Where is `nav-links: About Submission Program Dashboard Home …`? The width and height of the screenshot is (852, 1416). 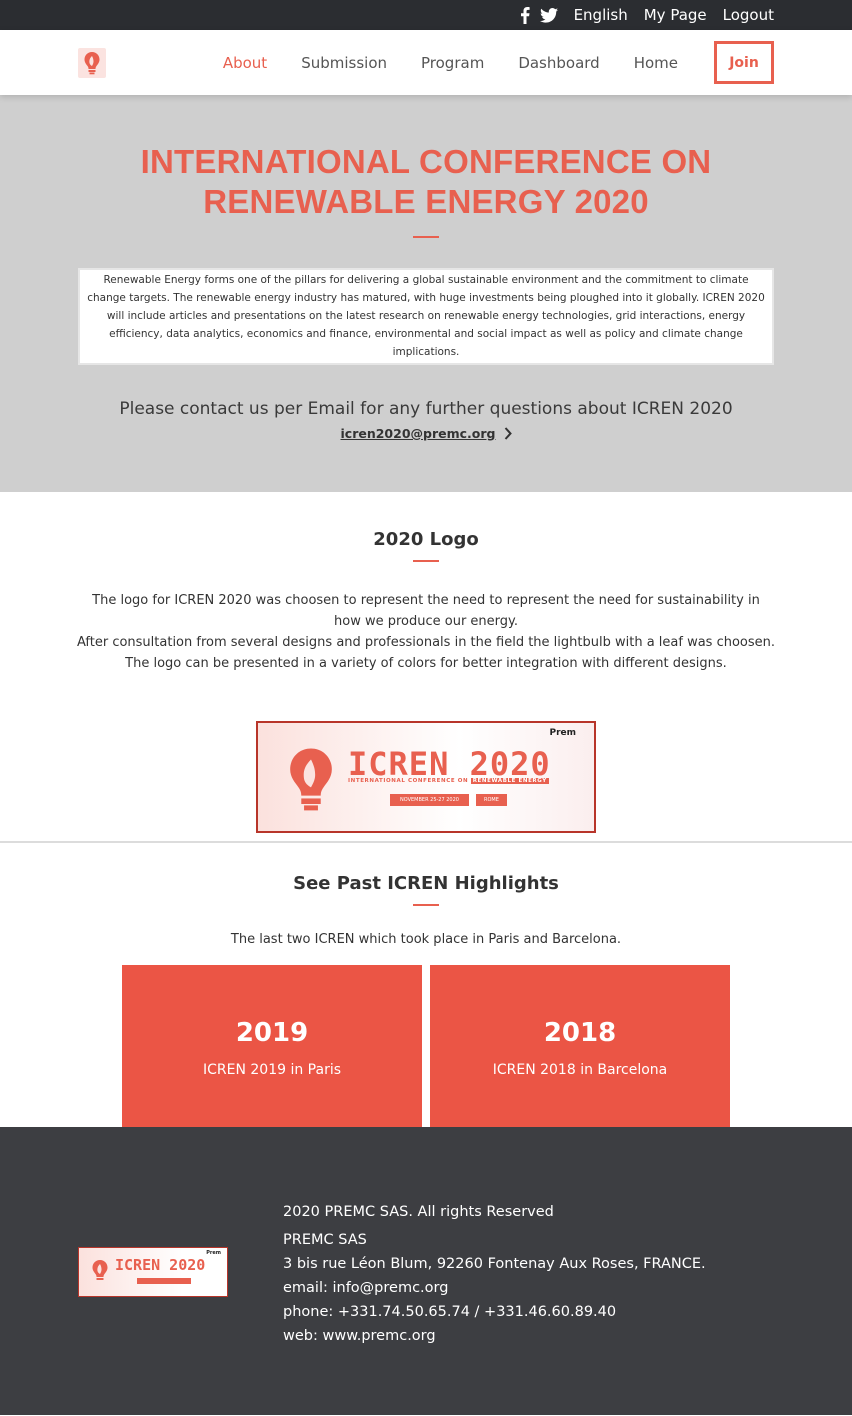
nav-links: About Submission Program Dashboard Home … is located at coordinates (481, 62).